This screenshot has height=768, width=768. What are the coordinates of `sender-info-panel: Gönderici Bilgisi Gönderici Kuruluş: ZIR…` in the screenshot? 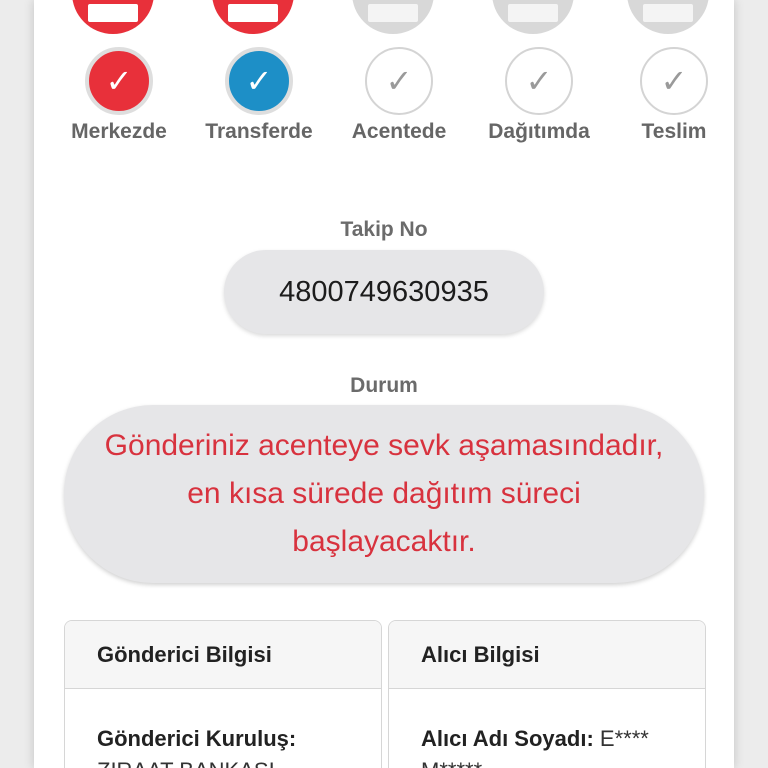 It's located at (223, 694).